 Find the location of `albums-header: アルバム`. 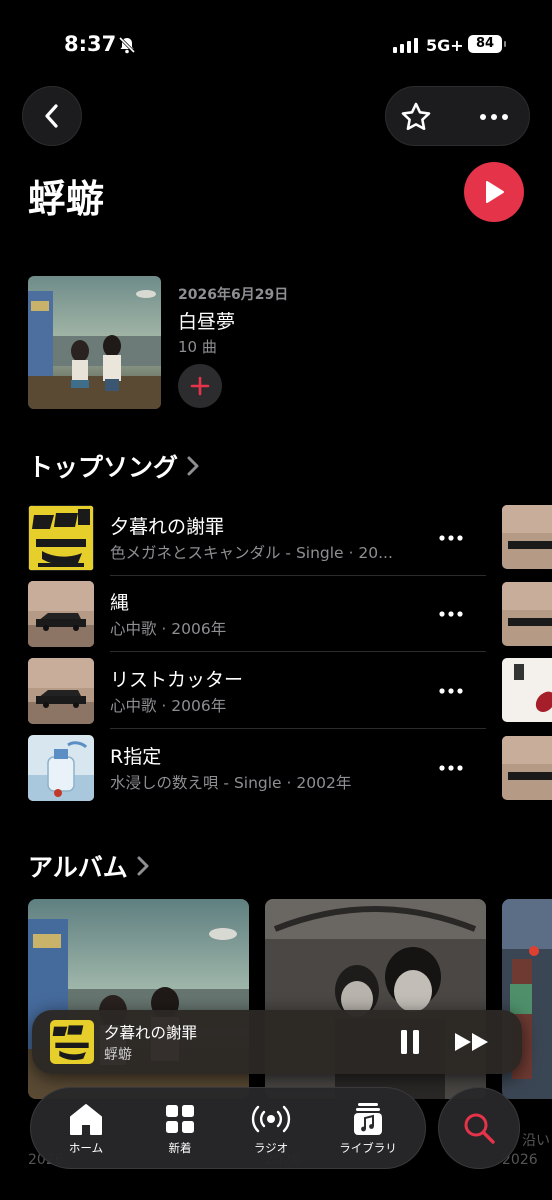

albums-header: アルバム is located at coordinates (89, 866).